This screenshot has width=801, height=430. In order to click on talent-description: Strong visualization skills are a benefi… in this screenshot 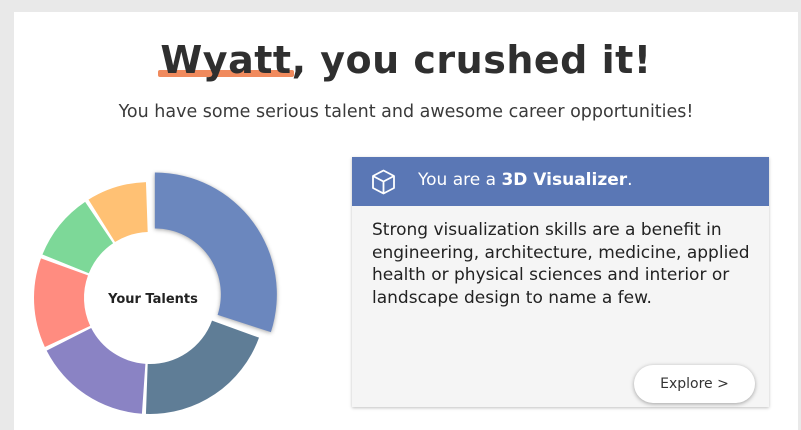, I will do `click(561, 264)`.